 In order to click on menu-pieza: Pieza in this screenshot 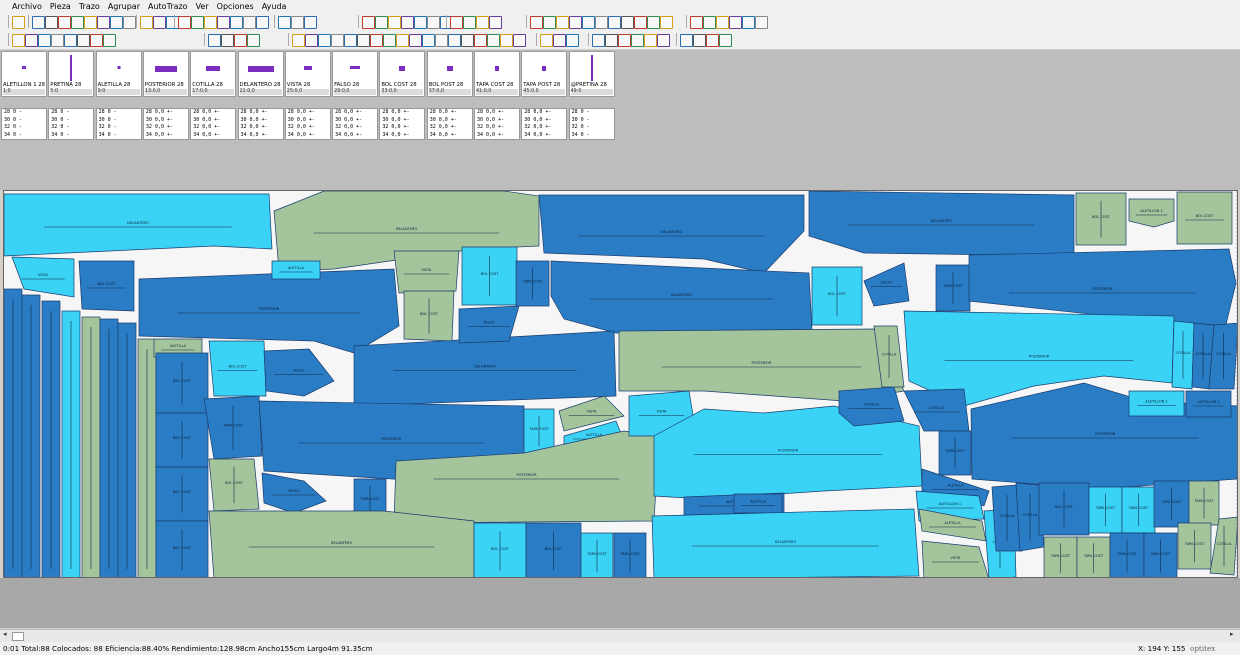, I will do `click(60, 6)`.